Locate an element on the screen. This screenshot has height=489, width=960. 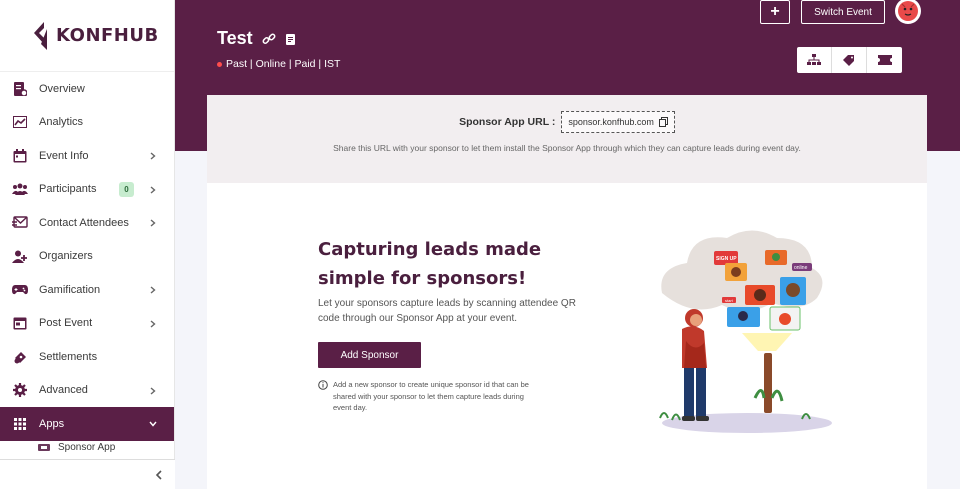
settlements-icon is located at coordinates (20, 357).